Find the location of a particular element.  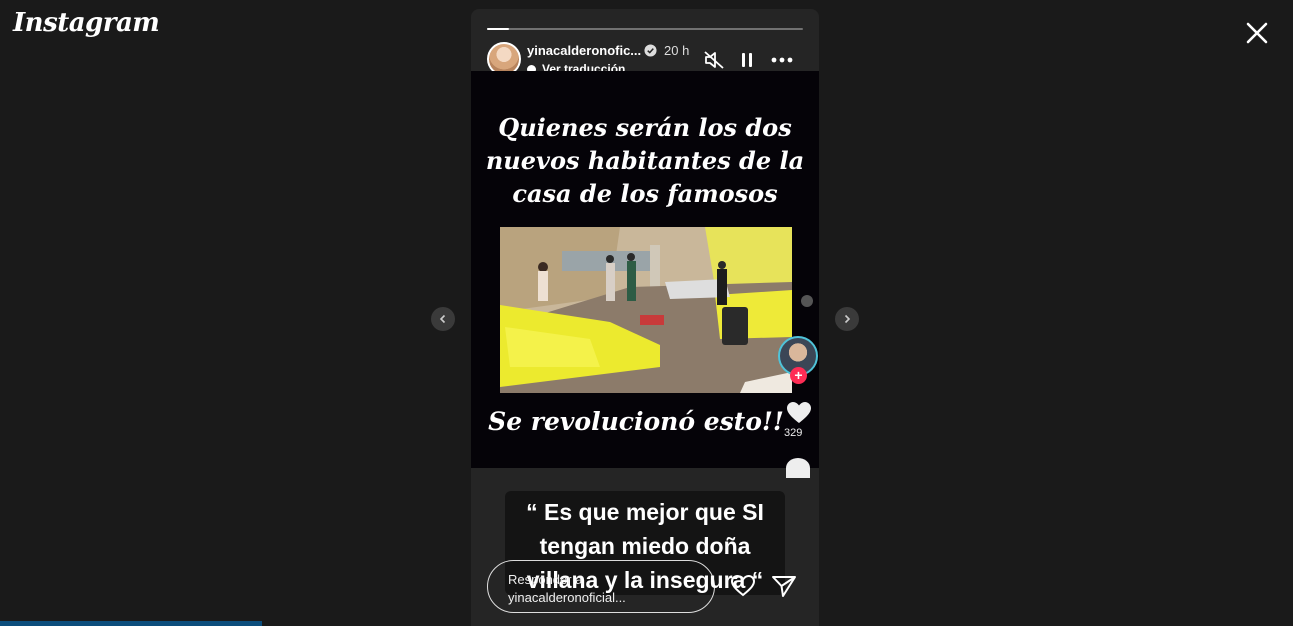

comments-icon is located at coordinates (798, 468).